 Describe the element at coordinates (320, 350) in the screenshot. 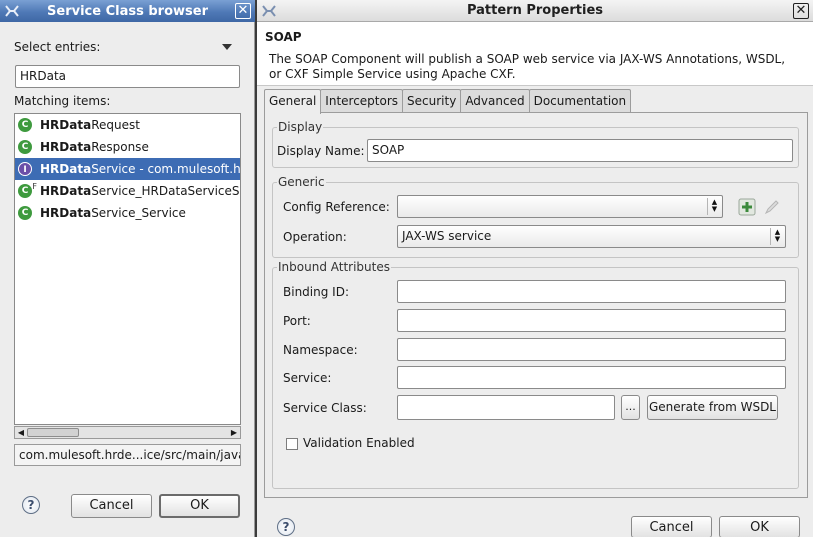

I see `namespace-label: Namespace:` at that location.